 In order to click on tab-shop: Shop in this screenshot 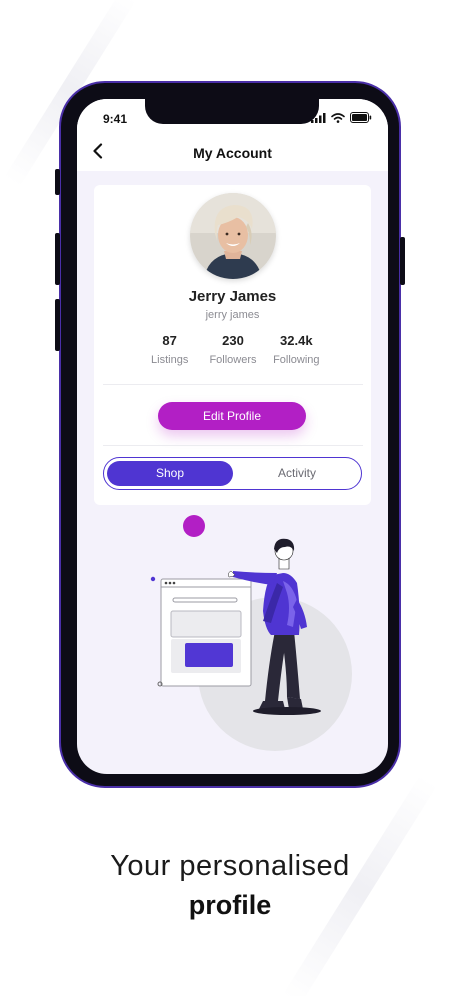, I will do `click(170, 473)`.